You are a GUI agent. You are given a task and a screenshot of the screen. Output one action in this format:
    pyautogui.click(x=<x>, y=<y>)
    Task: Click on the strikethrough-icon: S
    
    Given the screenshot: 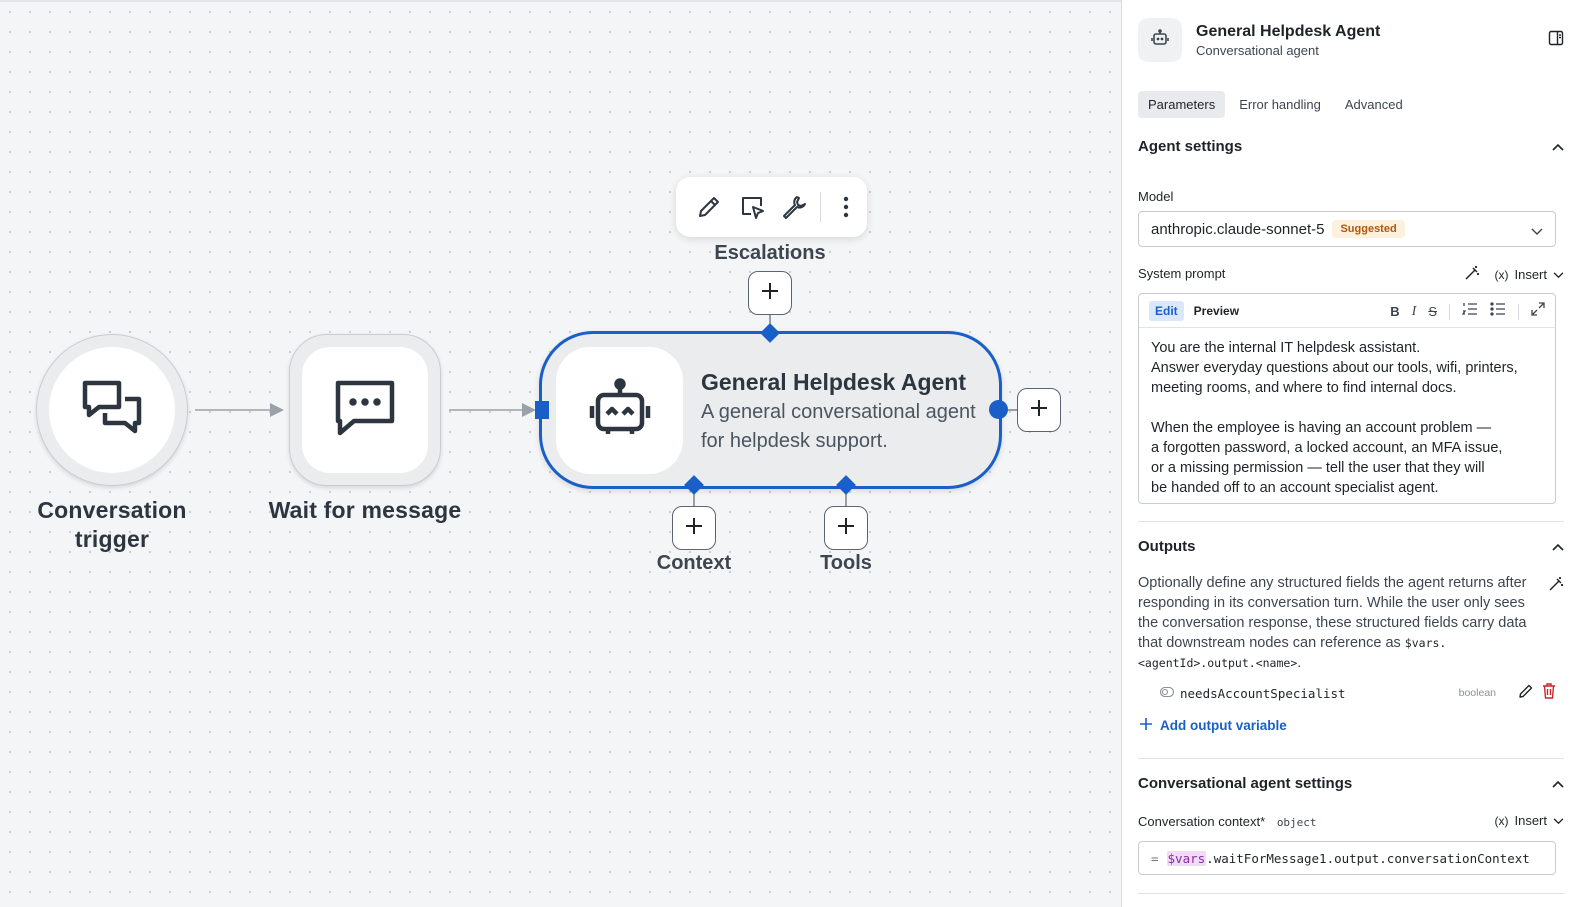 What is the action you would take?
    pyautogui.click(x=1432, y=311)
    